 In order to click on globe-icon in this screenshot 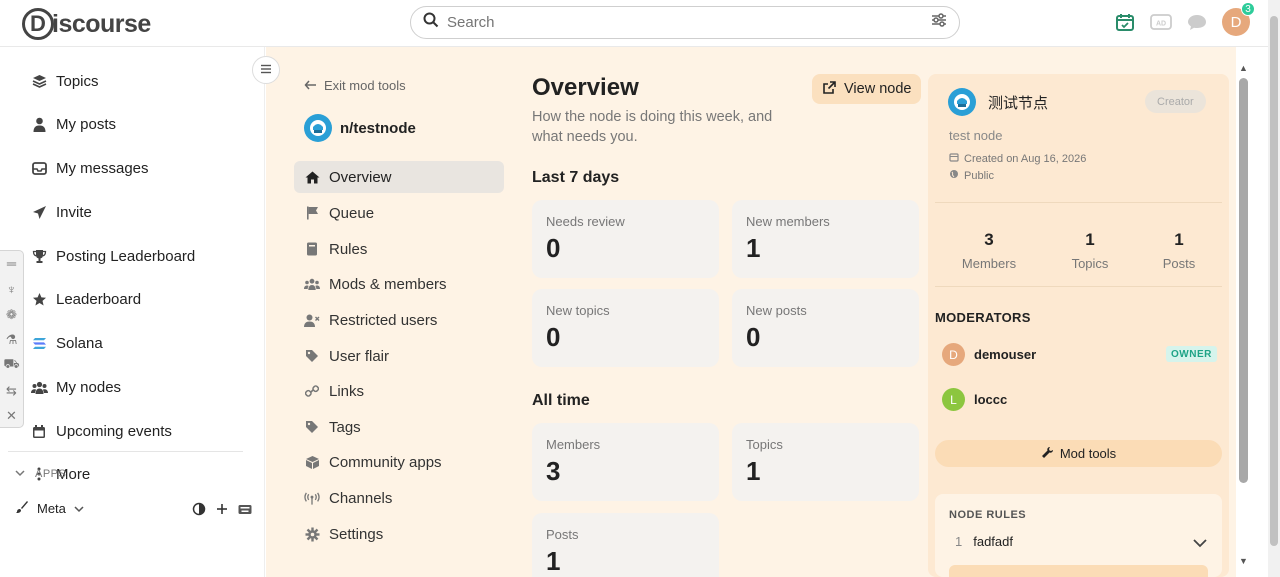, I will do `click(954, 175)`.